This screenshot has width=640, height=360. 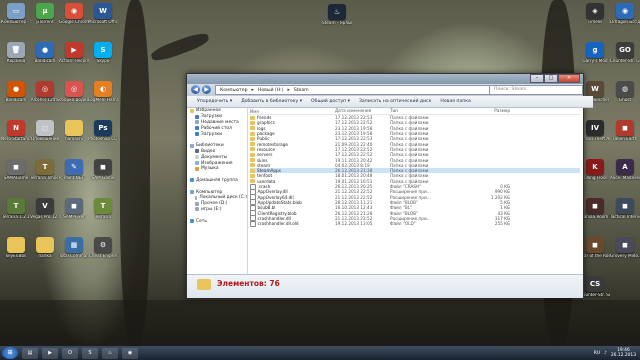 What do you see at coordinates (16, 50) in the screenshot?
I see `recycle-bin-icon: 🗑` at bounding box center [16, 50].